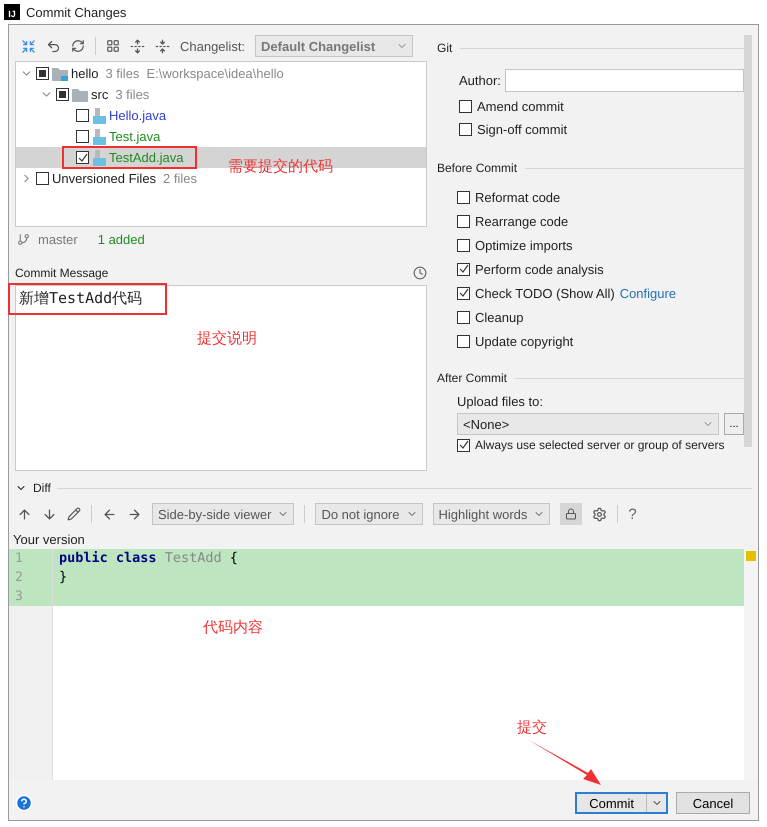  Describe the element at coordinates (751, 556) in the screenshot. I see `change-marker-icon` at that location.